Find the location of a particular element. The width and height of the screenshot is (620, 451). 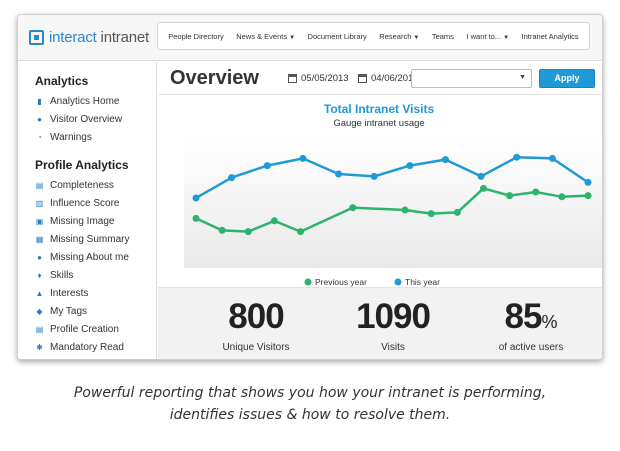

sidebar-item-label: Missing Image is located at coordinates (82, 221).